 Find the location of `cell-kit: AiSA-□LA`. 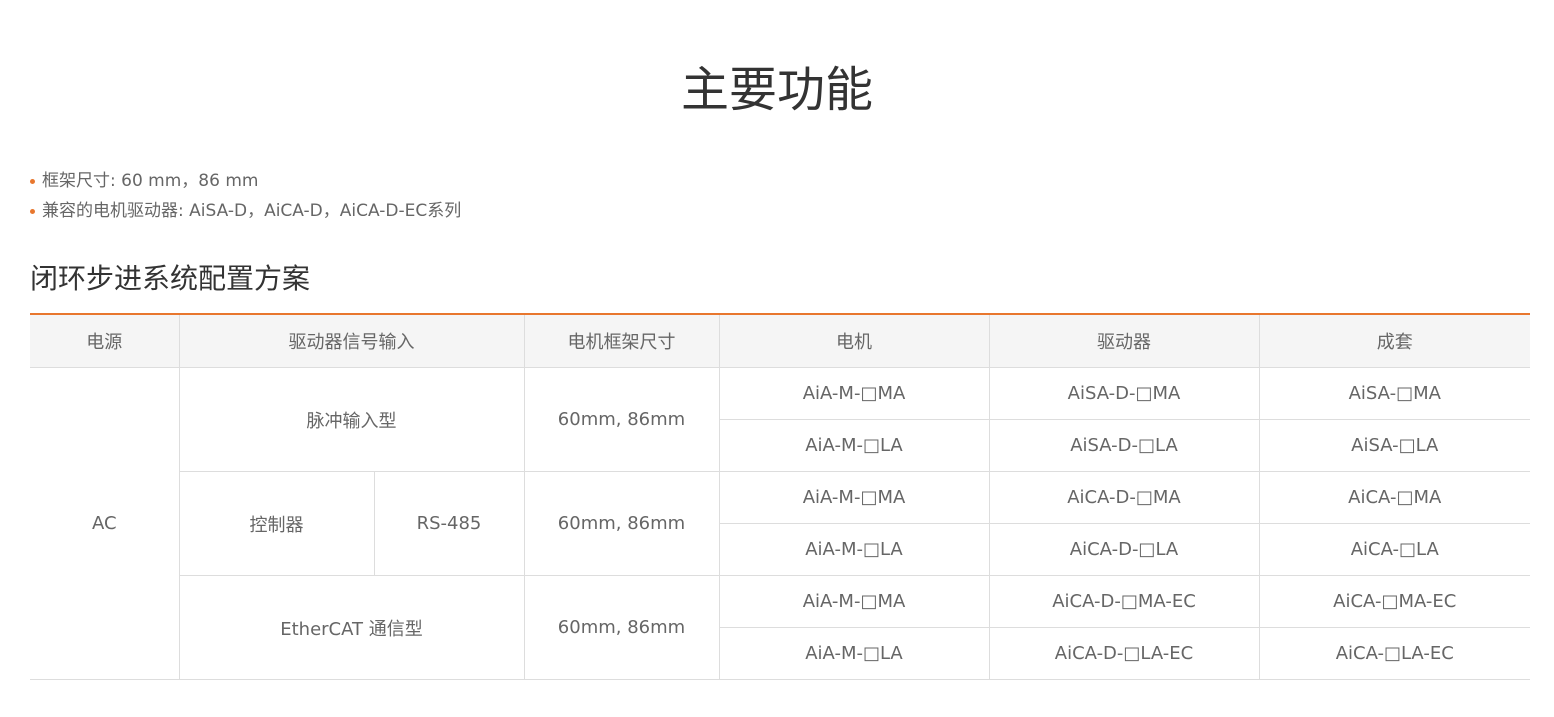

cell-kit: AiSA-□LA is located at coordinates (1394, 445).